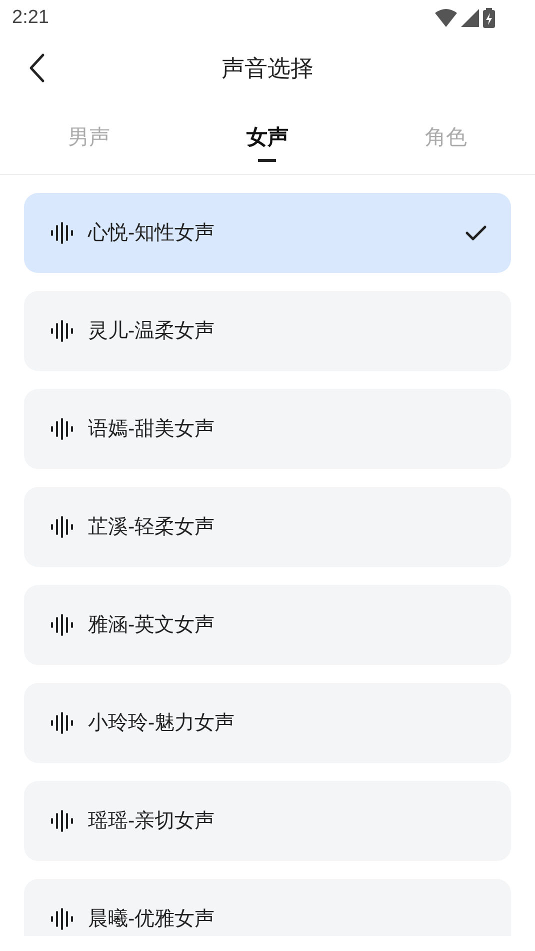 Image resolution: width=535 pixels, height=951 pixels. I want to click on status-time: 2:21, so click(30, 18).